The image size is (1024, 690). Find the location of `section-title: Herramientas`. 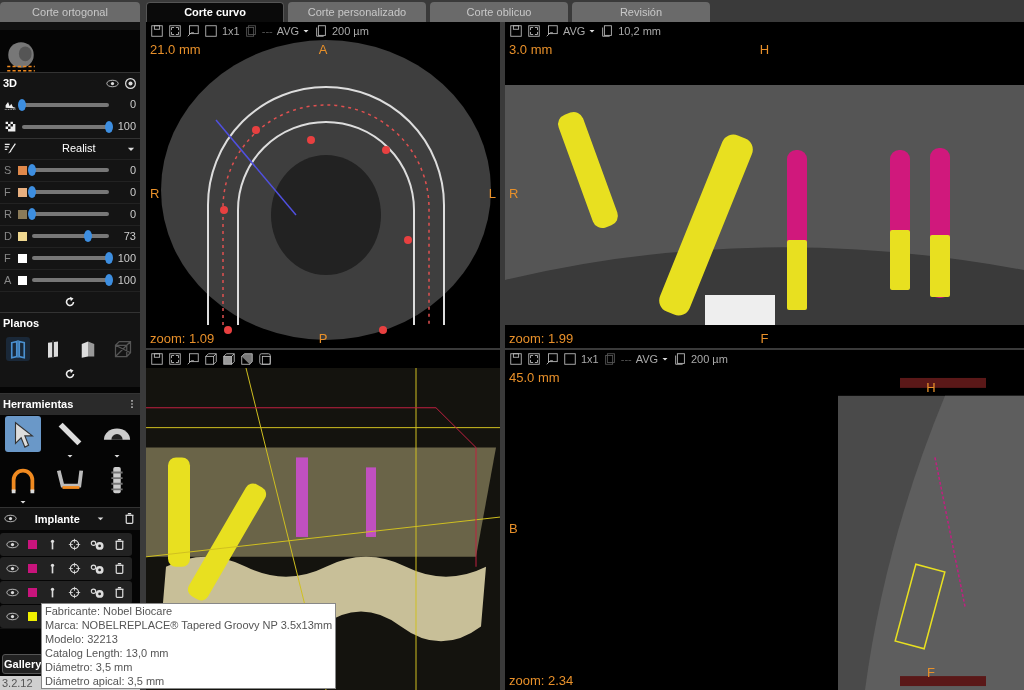

section-title: Herramientas is located at coordinates (38, 404).